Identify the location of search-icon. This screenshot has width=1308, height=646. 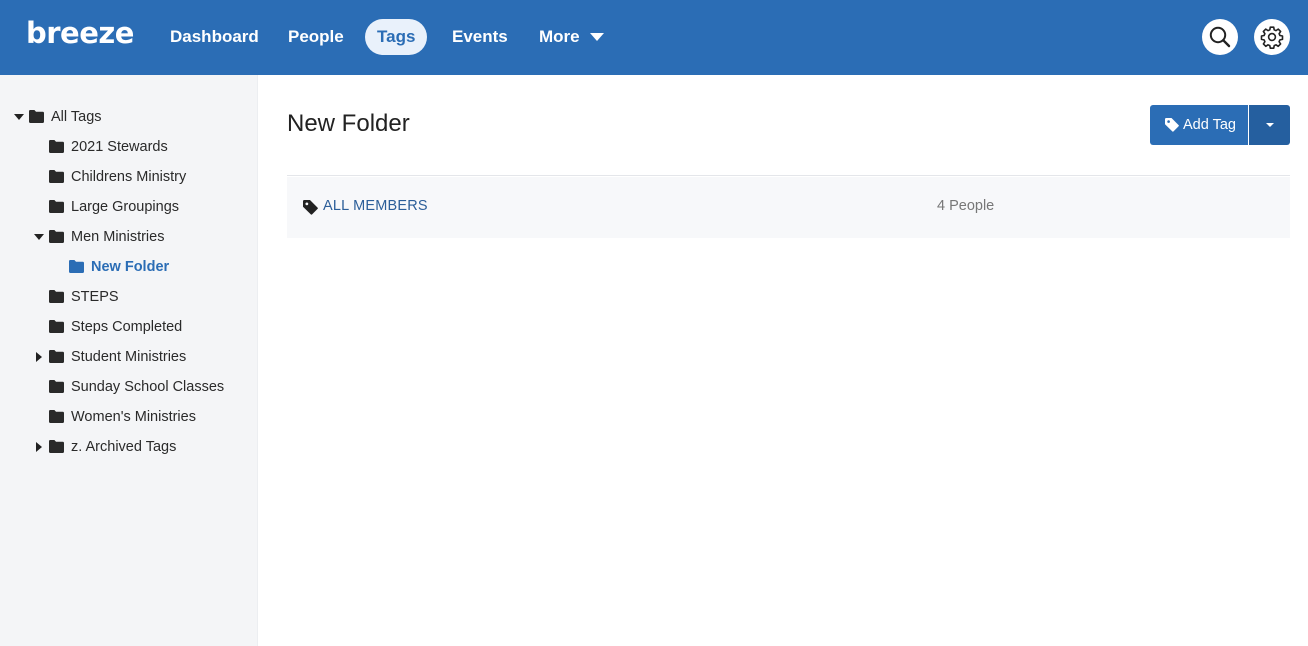
(1220, 37).